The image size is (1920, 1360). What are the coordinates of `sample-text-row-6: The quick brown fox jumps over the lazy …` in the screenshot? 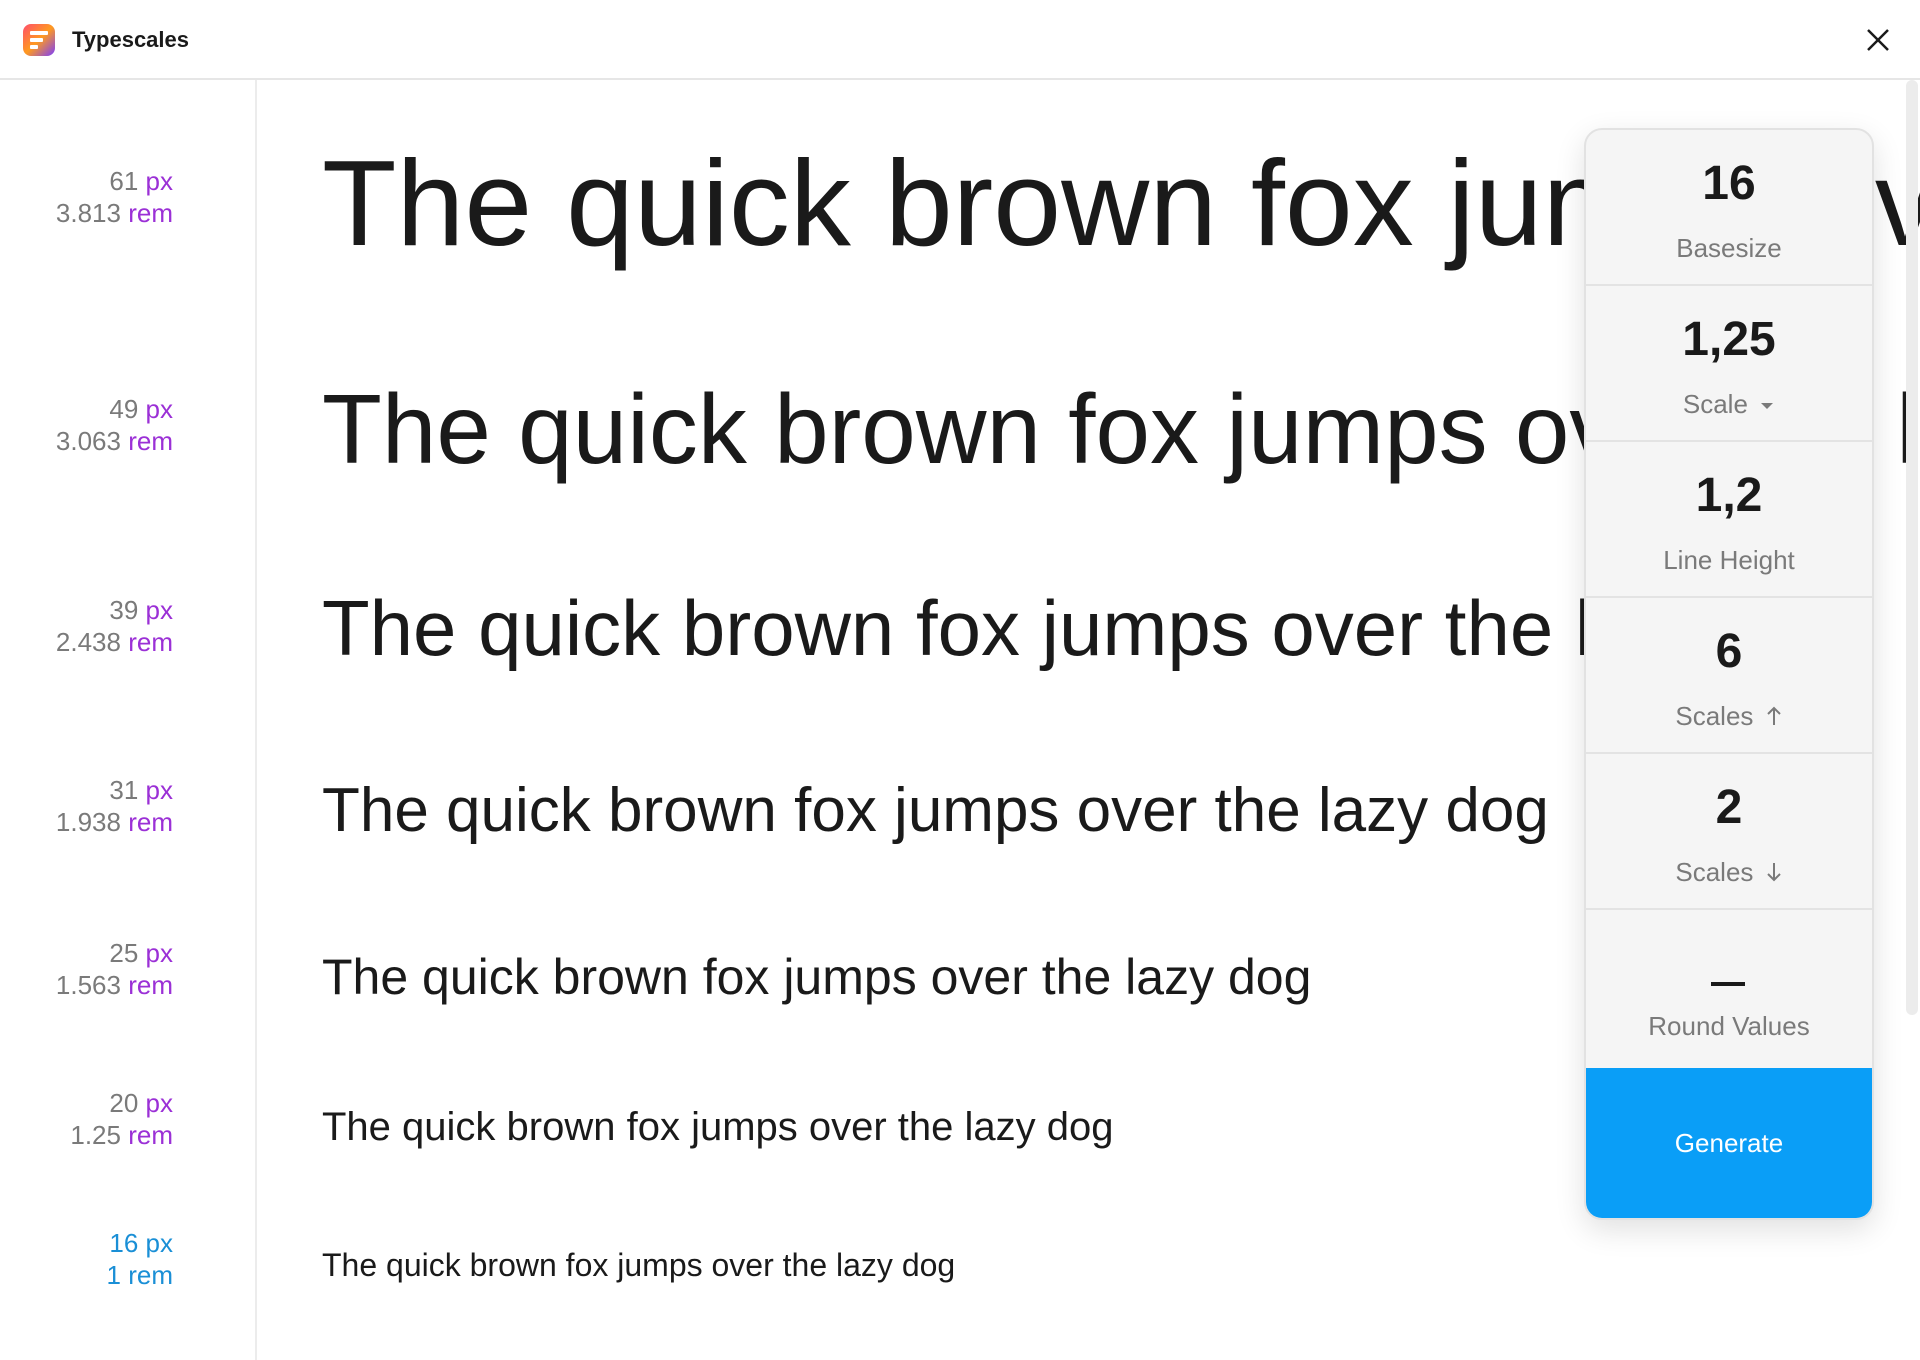 It's located at (718, 1127).